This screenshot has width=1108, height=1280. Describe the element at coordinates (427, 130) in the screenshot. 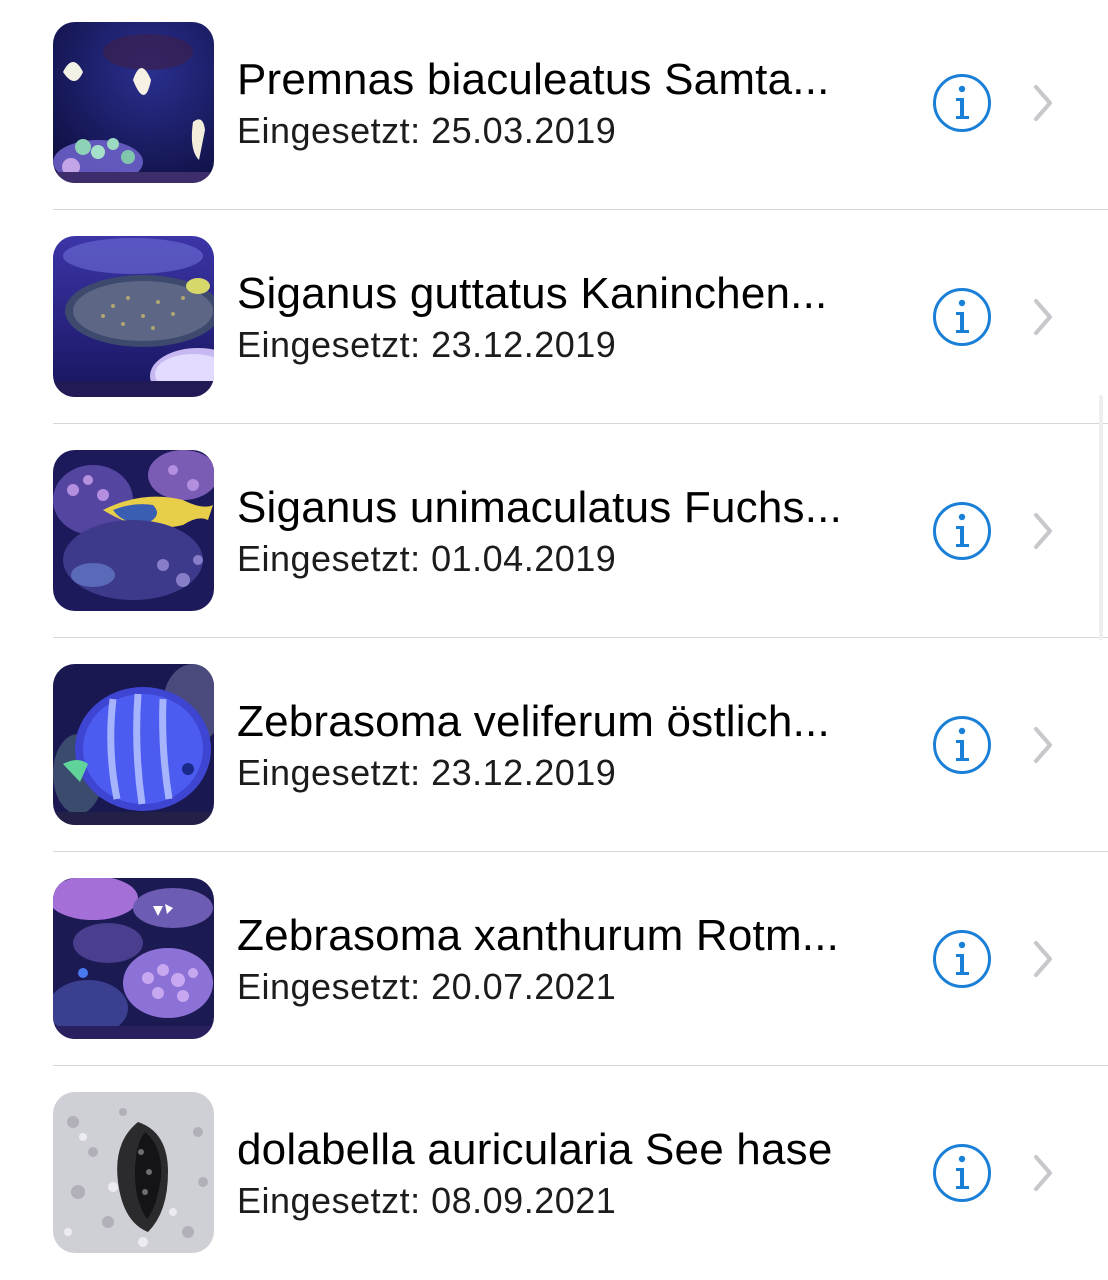

I see `item-subtitle: Eingesetzt: 25.03.2019` at that location.